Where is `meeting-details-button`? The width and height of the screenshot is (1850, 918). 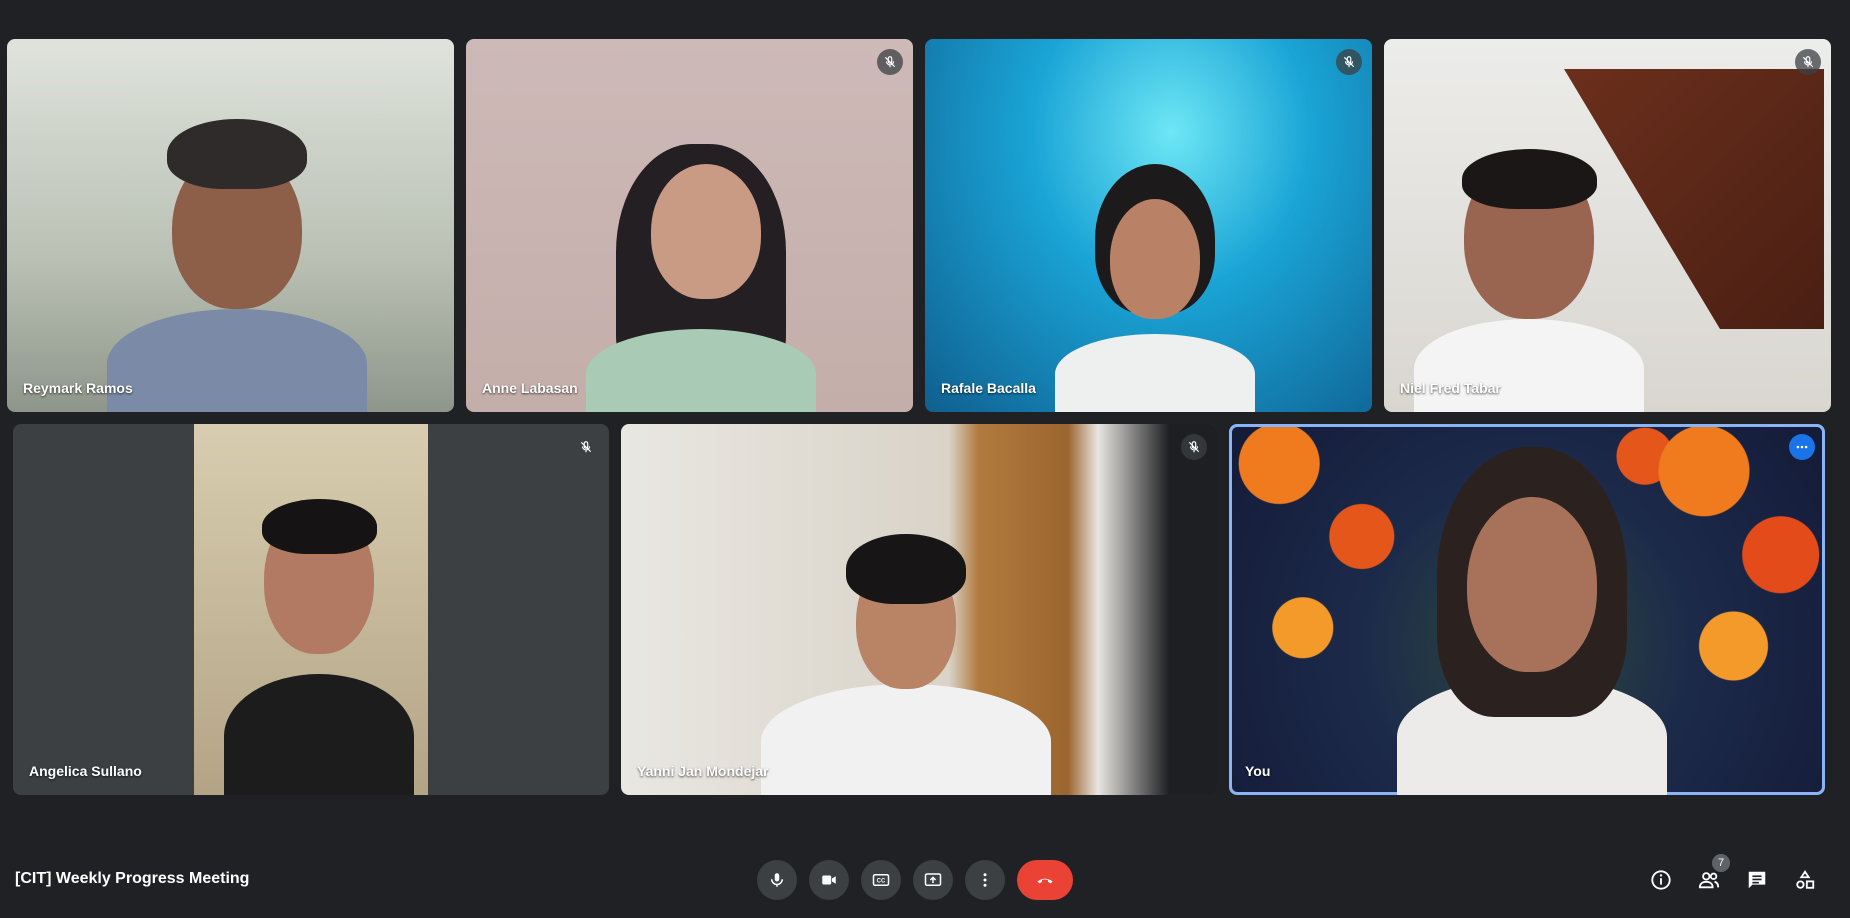
meeting-details-button is located at coordinates (1661, 880).